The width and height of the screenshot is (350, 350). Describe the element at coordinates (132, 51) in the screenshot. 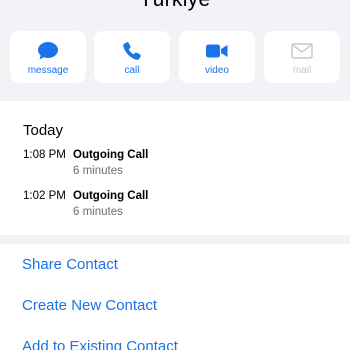

I see `phone-icon` at that location.